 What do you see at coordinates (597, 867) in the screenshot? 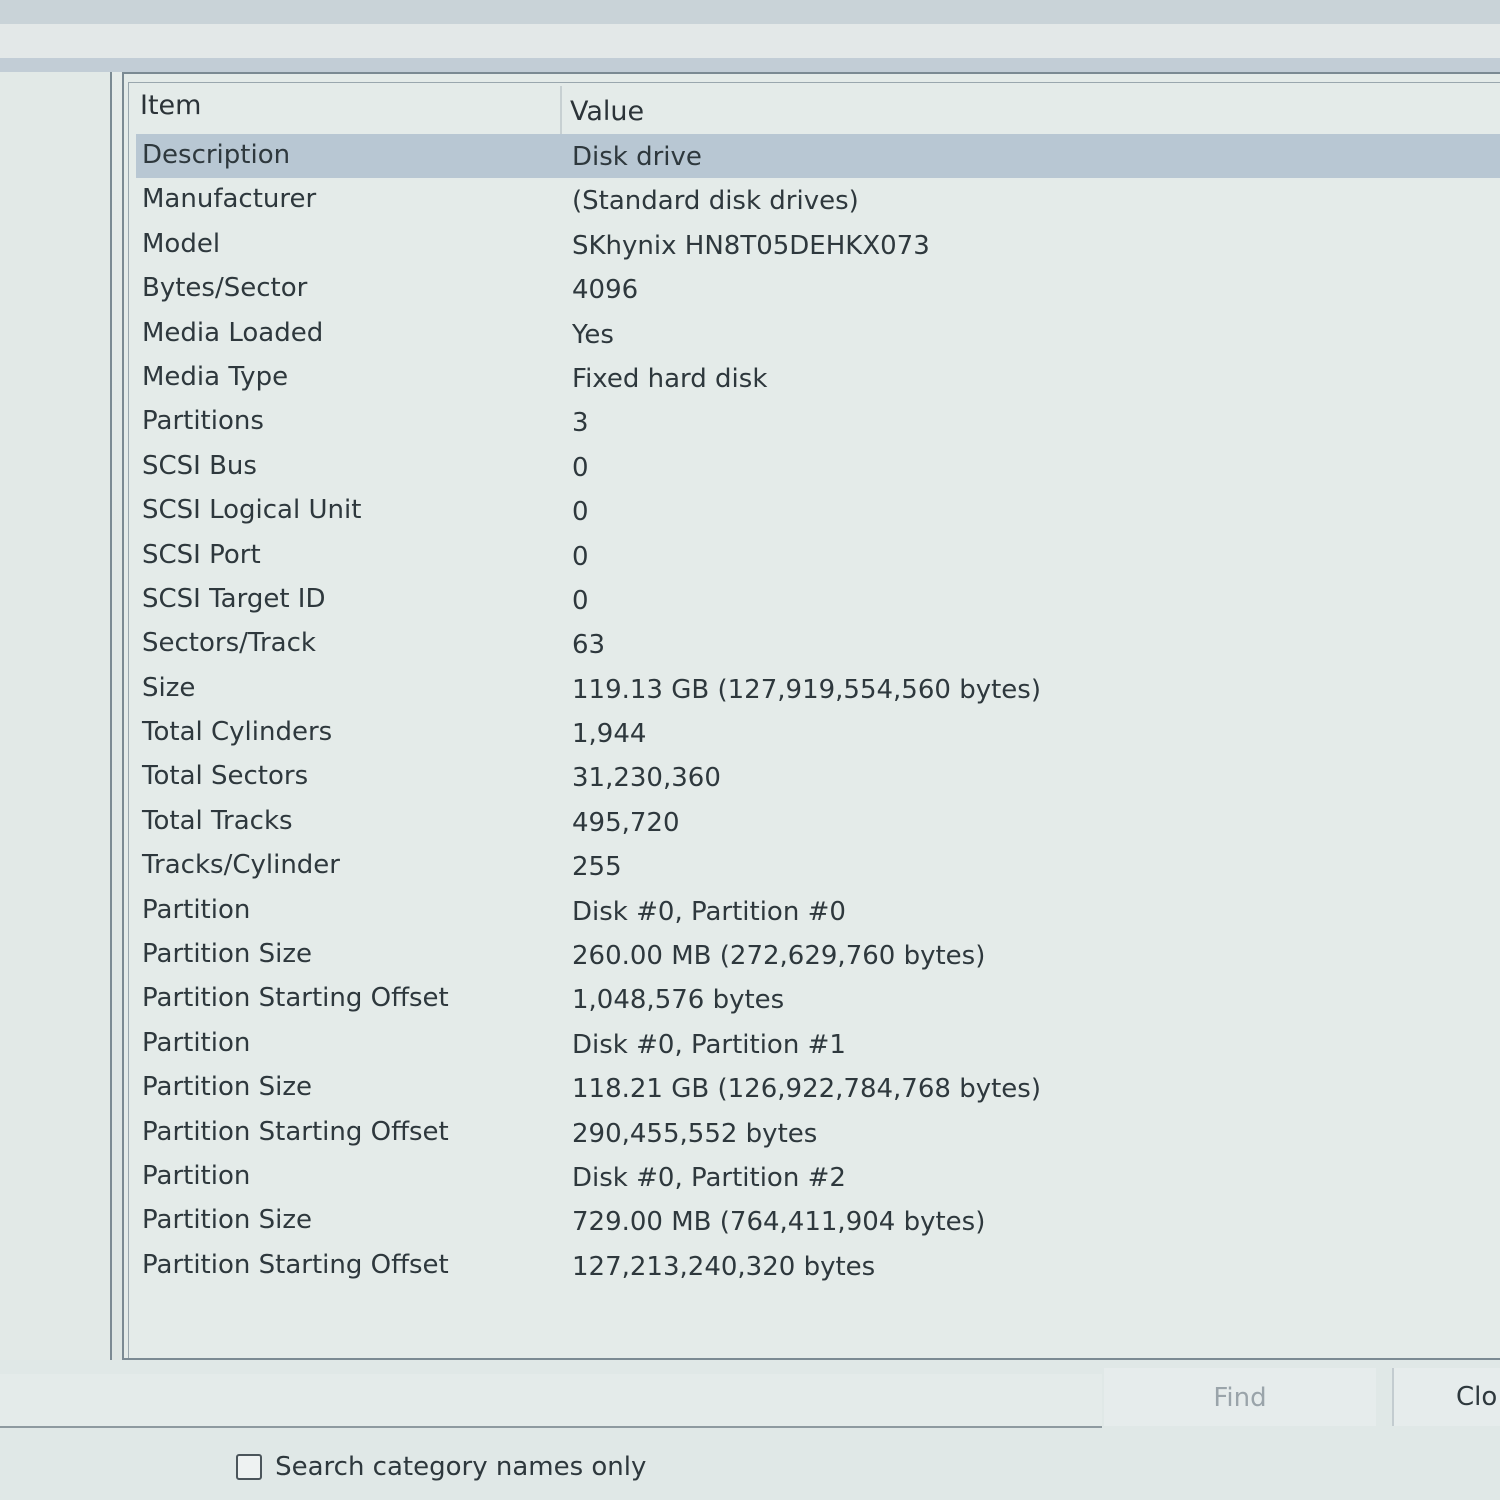
I see `row-value-cell: 255` at bounding box center [597, 867].